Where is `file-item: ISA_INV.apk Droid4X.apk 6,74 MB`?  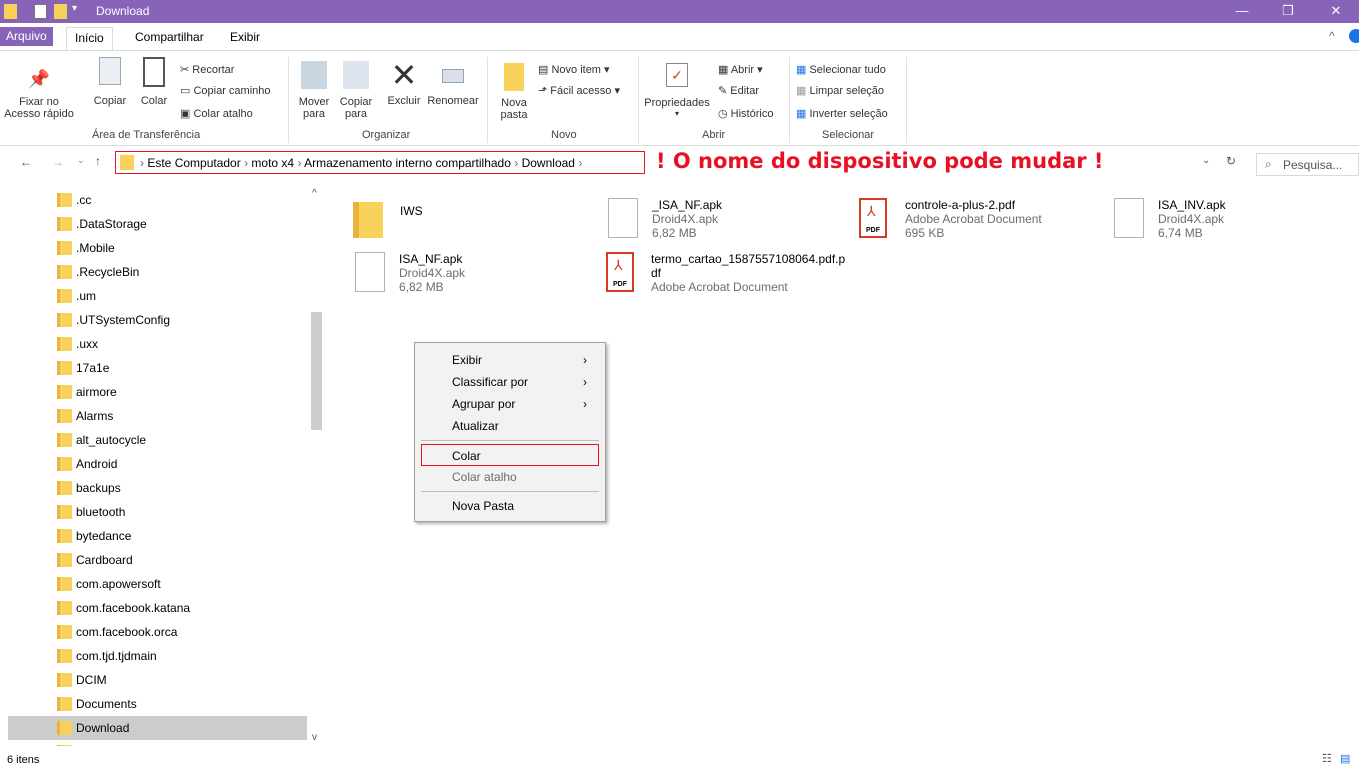
file-item: ISA_INV.apk Droid4X.apk 6,74 MB is located at coordinates (1236, 228).